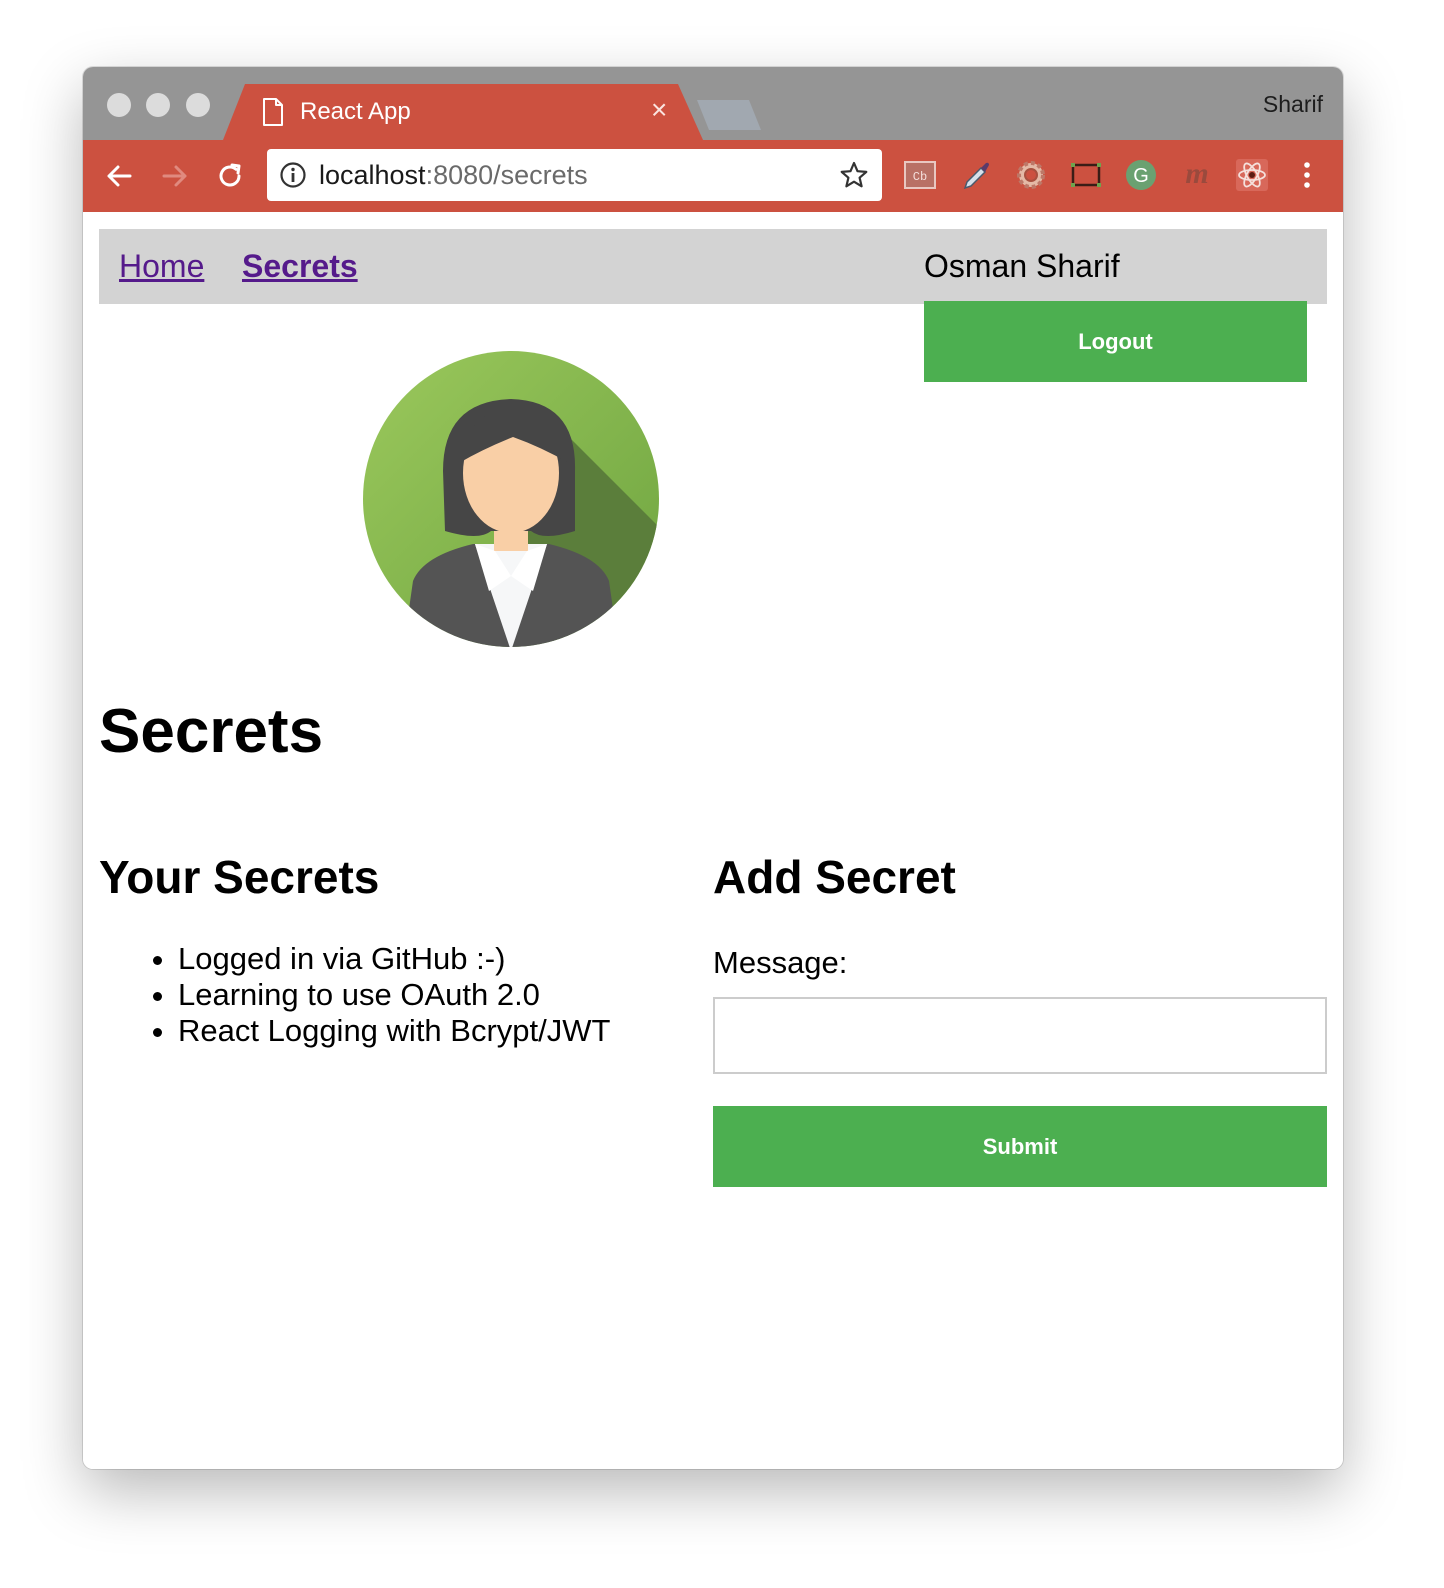  I want to click on browser-toolbar: localhost:8080/secrets Cb G m, so click(713, 176).